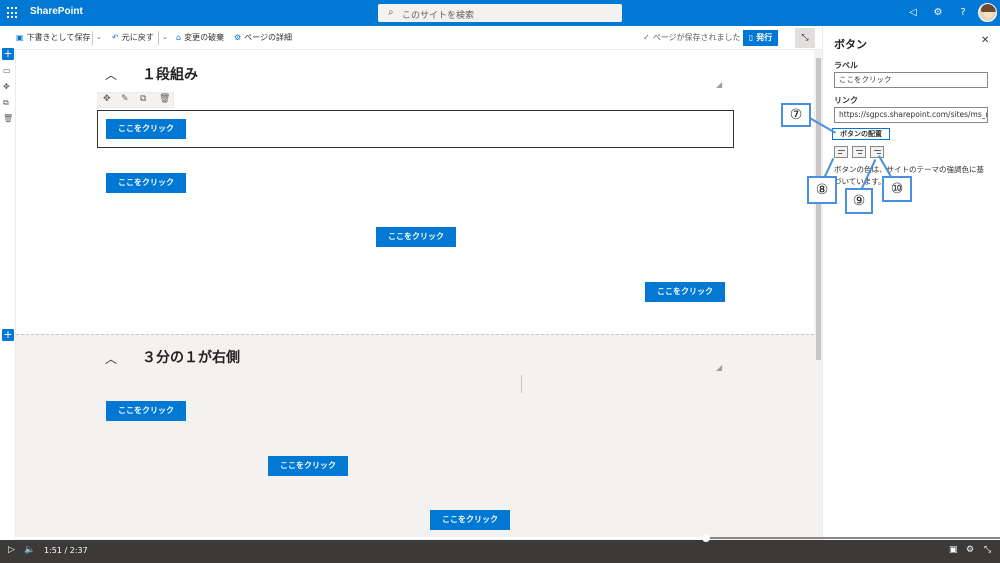  Describe the element at coordinates (115, 37) in the screenshot. I see `undo-icon: ↶` at that location.